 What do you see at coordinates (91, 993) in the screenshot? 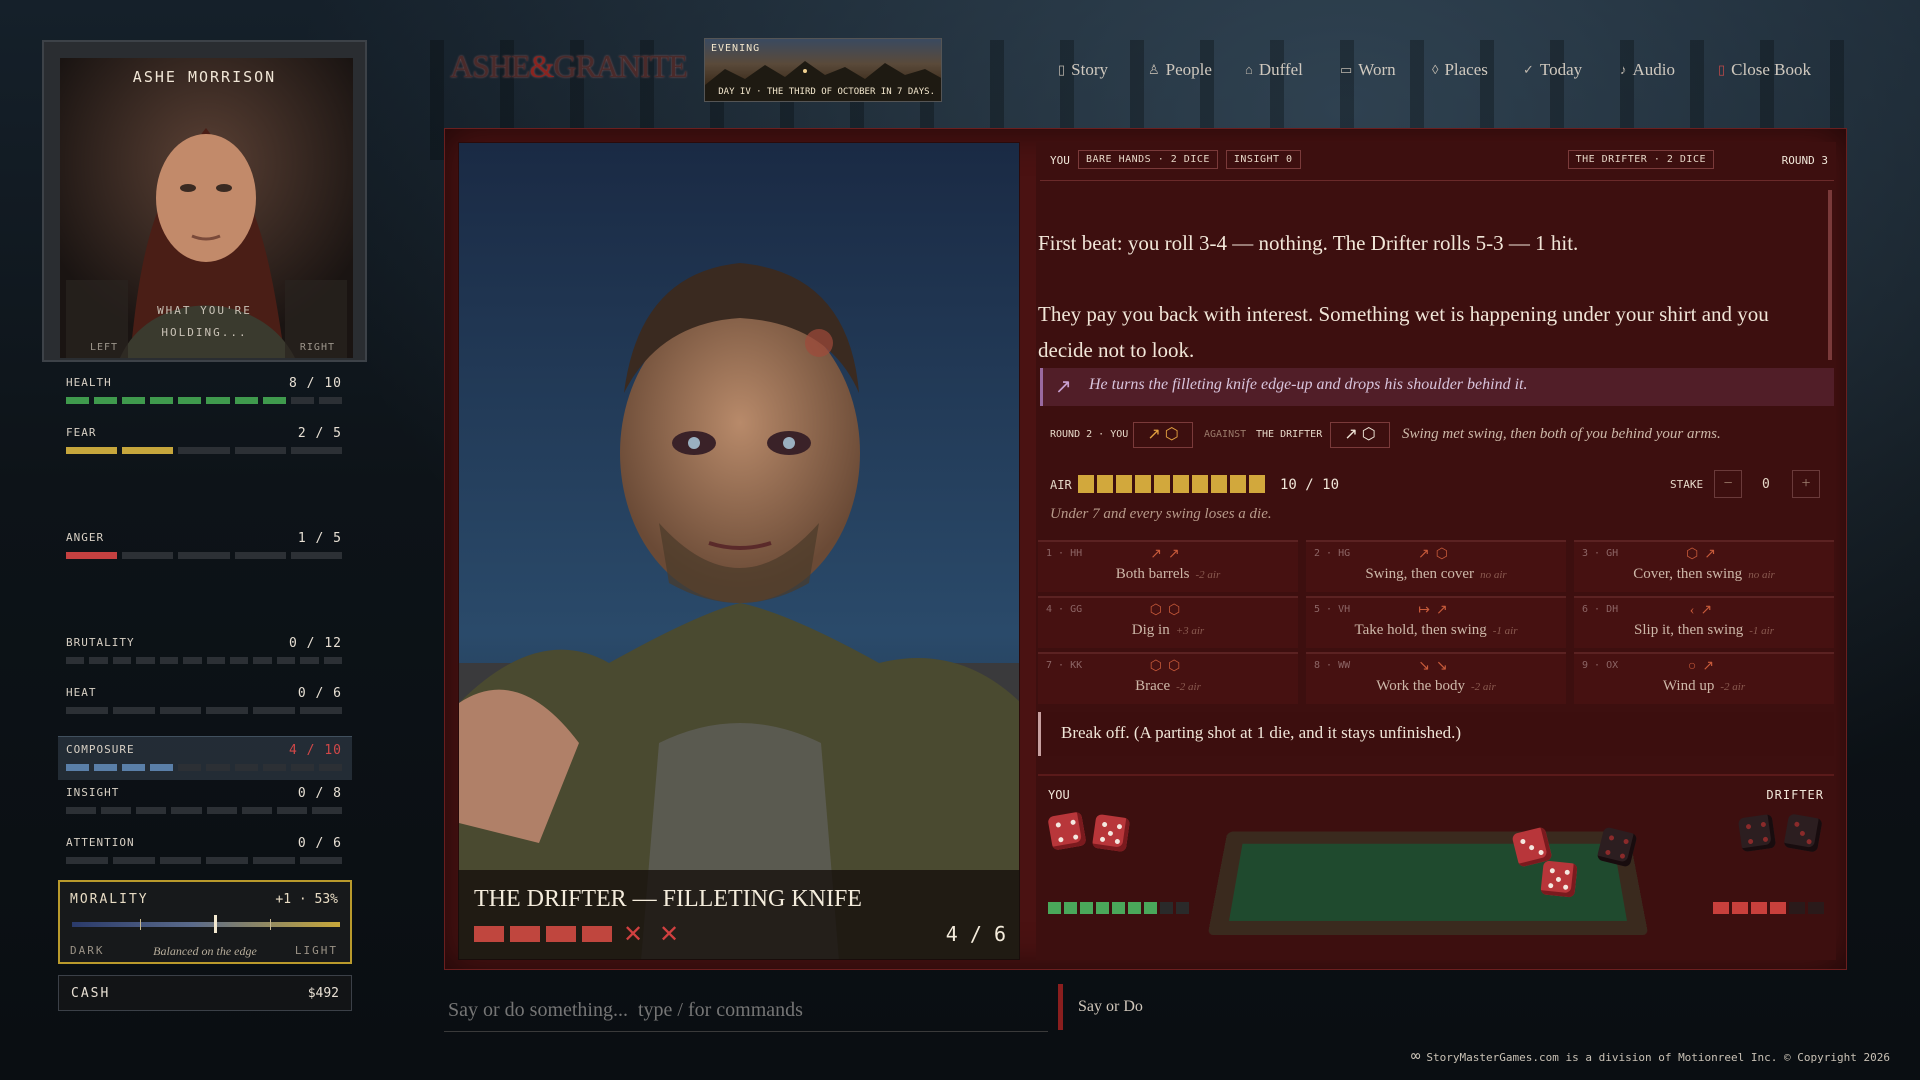
I see `cash-label: CASH` at bounding box center [91, 993].